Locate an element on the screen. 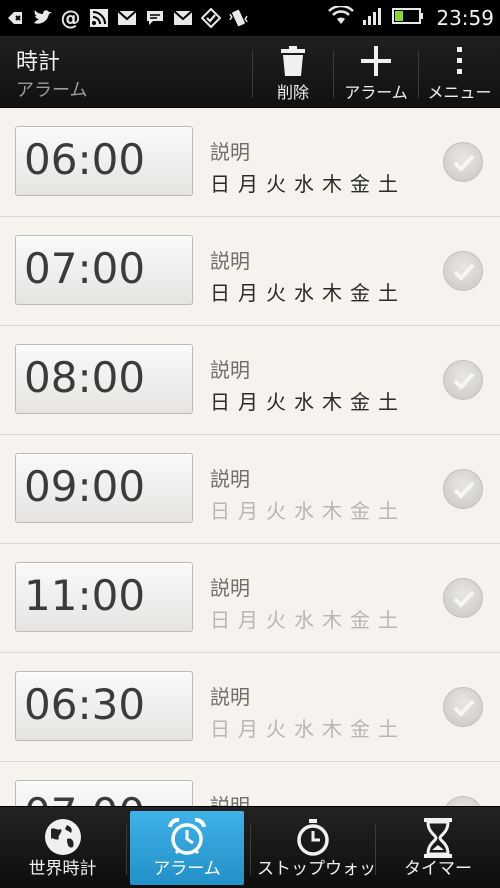 This screenshot has width=500, height=888. task-icon is located at coordinates (210, 18).